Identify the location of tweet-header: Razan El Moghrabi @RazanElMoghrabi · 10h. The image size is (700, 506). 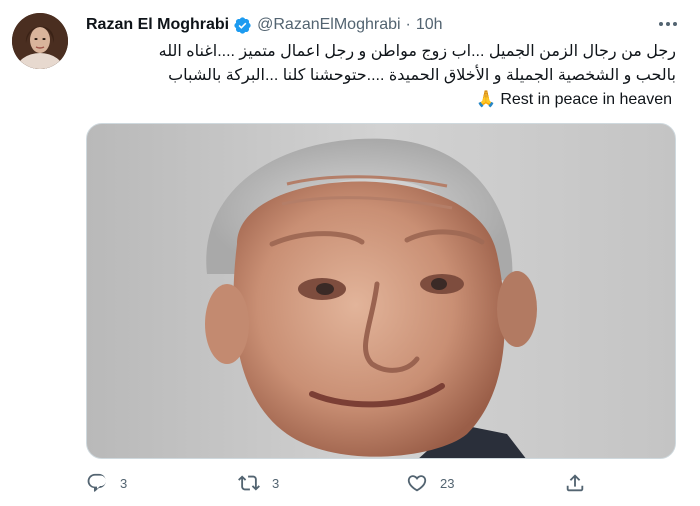
(264, 25).